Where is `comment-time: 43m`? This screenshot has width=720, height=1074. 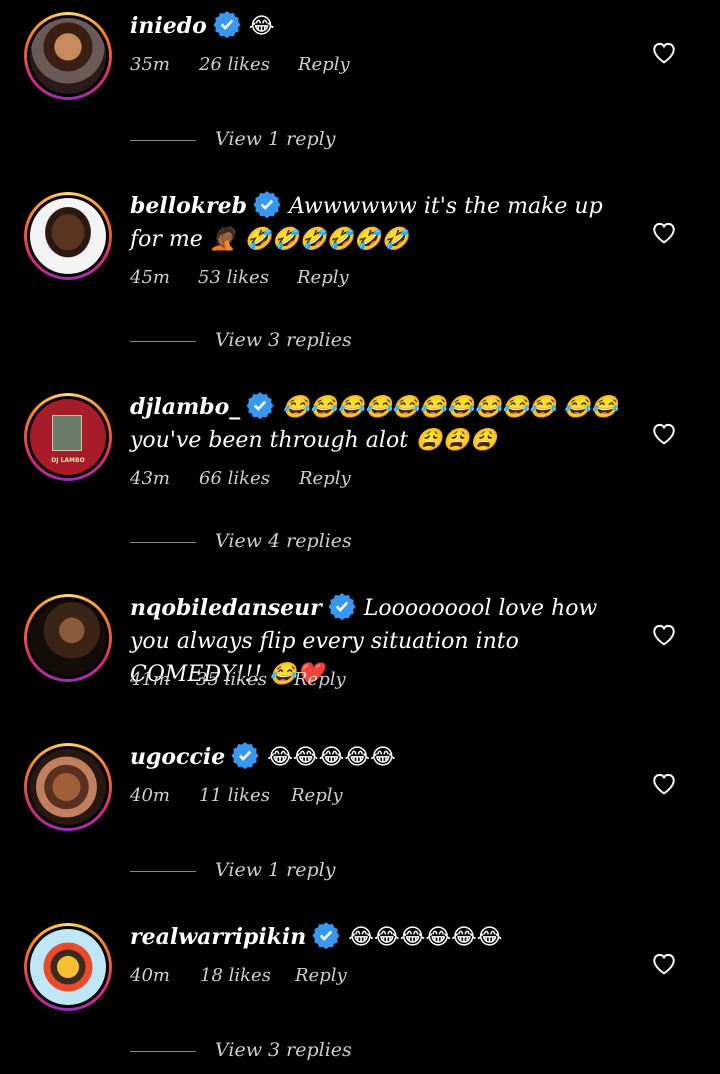
comment-time: 43m is located at coordinates (150, 478).